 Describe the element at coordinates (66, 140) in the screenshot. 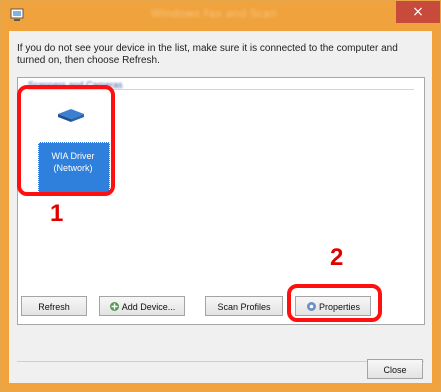

I see `callout-highlight-device` at that location.